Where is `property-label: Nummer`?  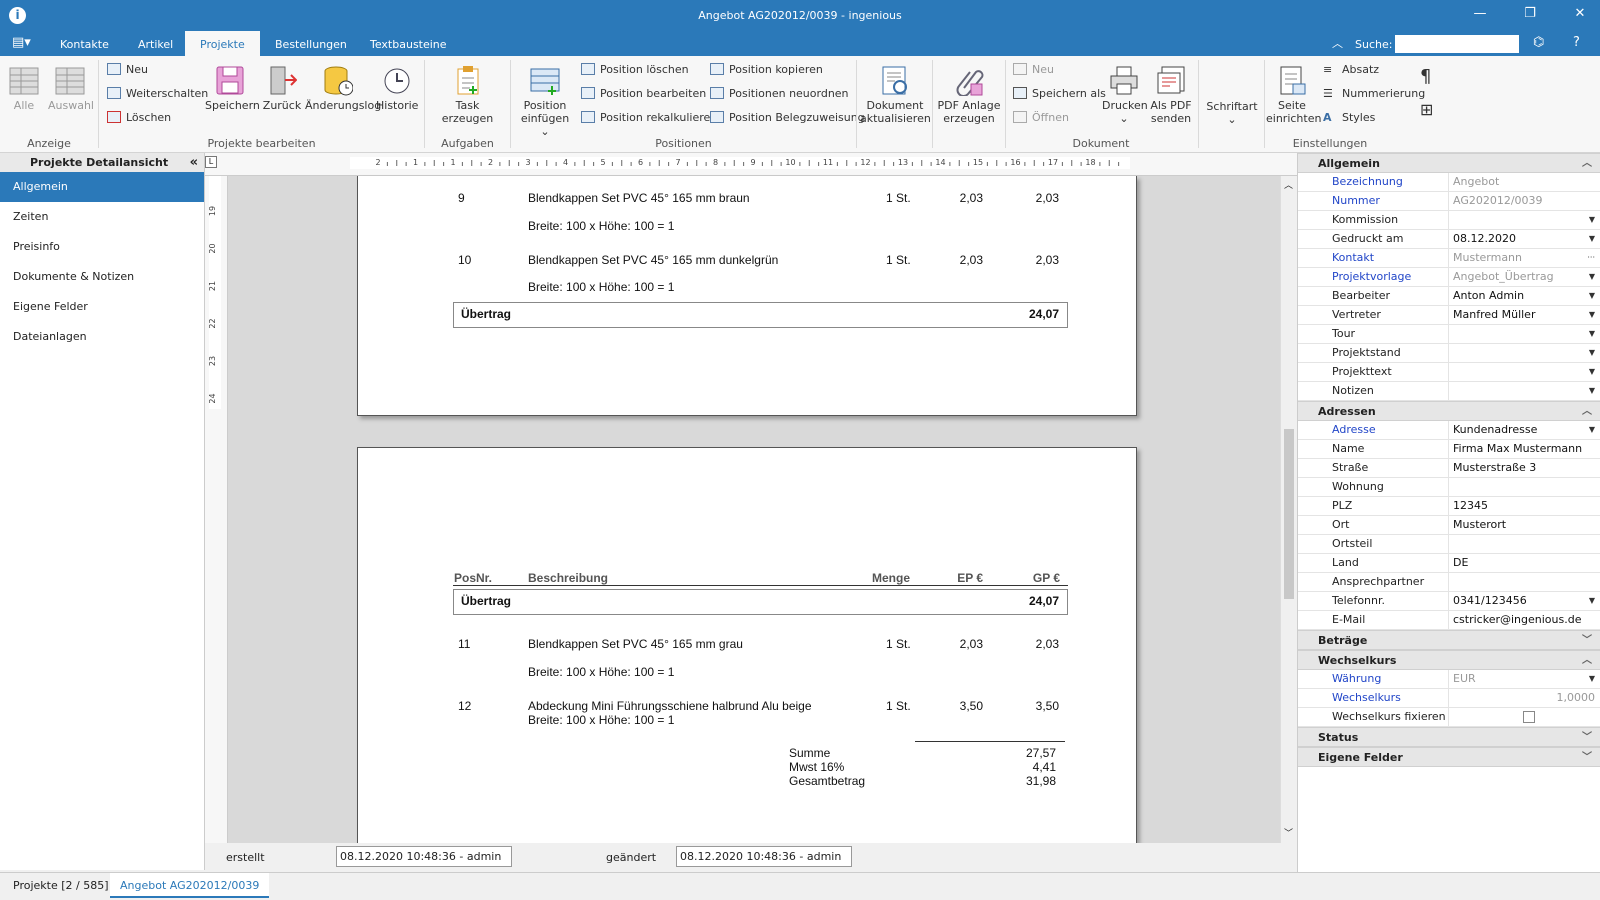 property-label: Nummer is located at coordinates (1356, 201).